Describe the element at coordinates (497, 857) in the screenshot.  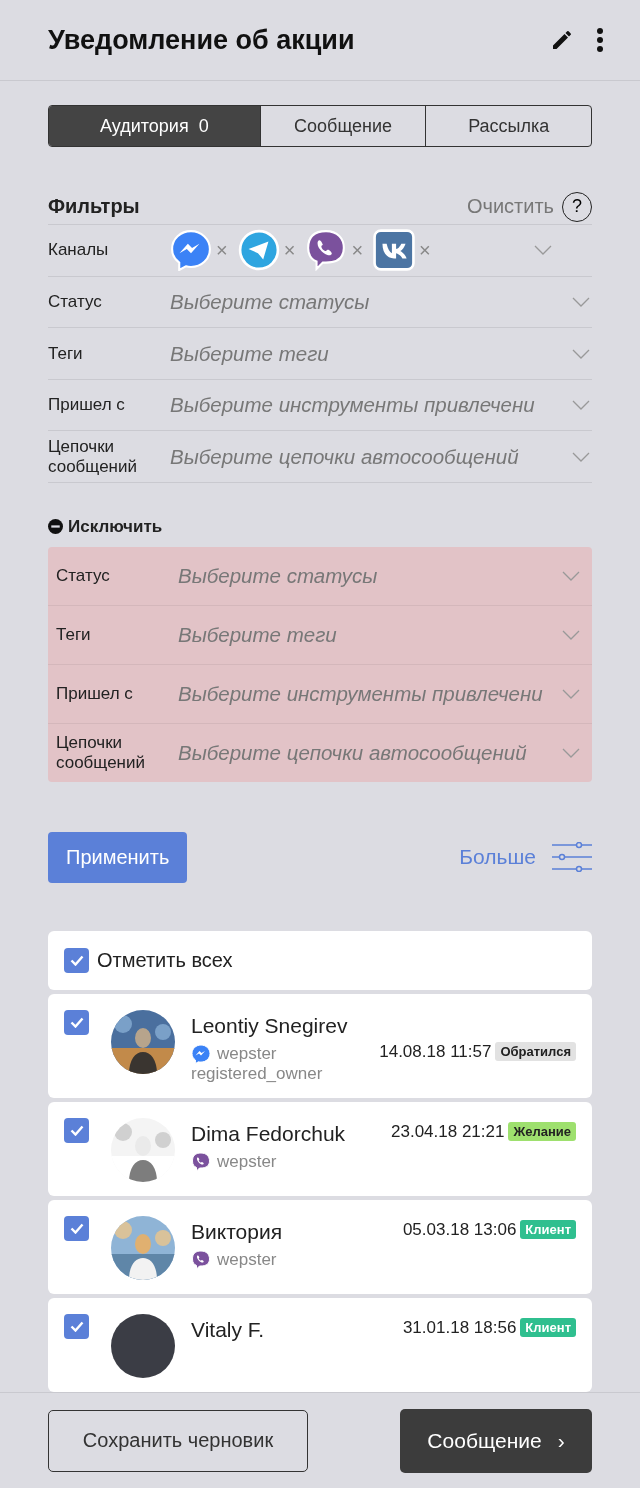
I see `more-link: Больше` at that location.